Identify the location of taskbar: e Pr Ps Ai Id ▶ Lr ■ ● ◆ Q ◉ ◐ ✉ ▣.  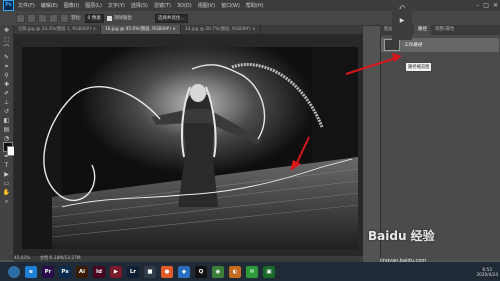
(250, 271).